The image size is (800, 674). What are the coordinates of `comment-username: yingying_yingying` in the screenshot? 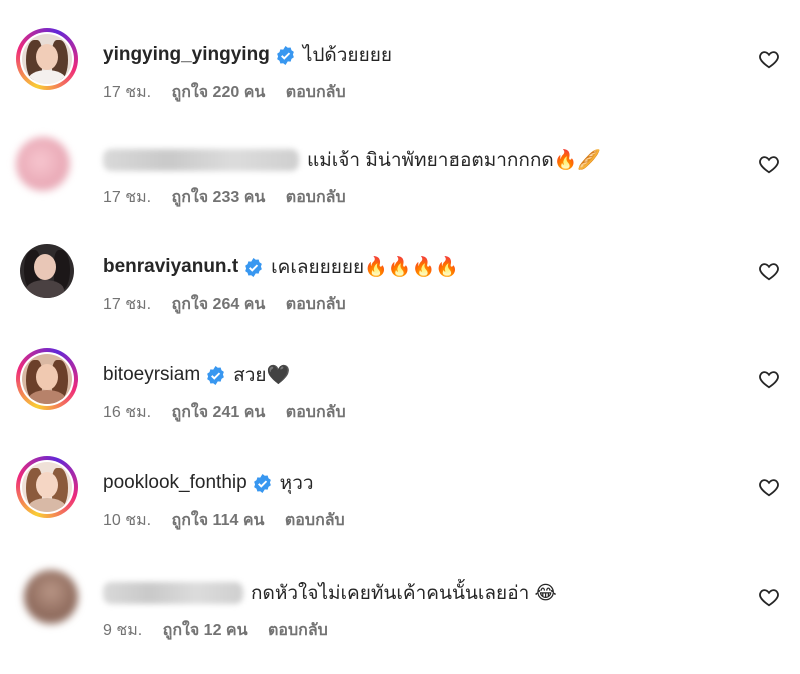 It's located at (186, 55).